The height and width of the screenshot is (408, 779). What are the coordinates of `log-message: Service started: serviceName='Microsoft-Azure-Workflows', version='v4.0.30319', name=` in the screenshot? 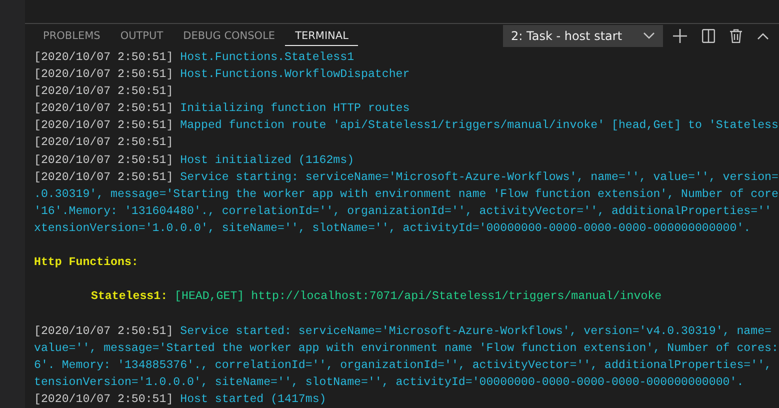 It's located at (475, 332).